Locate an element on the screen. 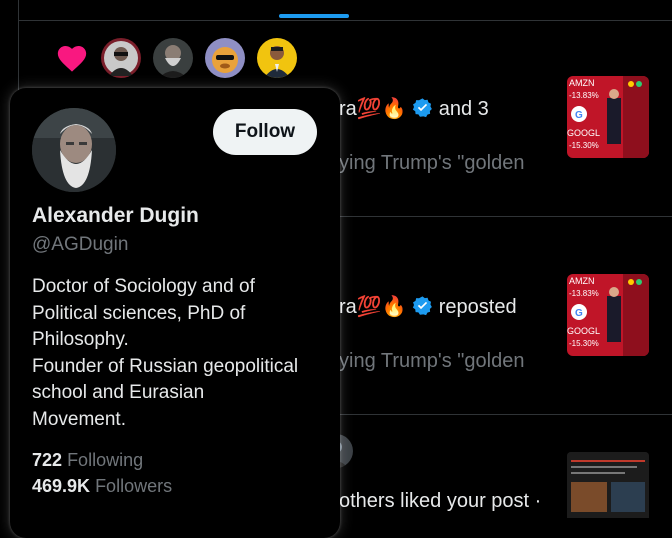 The width and height of the screenshot is (672, 538). notification-2-thumbnail: AMZN -13.83% G GOOGL -15.30% is located at coordinates (608, 315).